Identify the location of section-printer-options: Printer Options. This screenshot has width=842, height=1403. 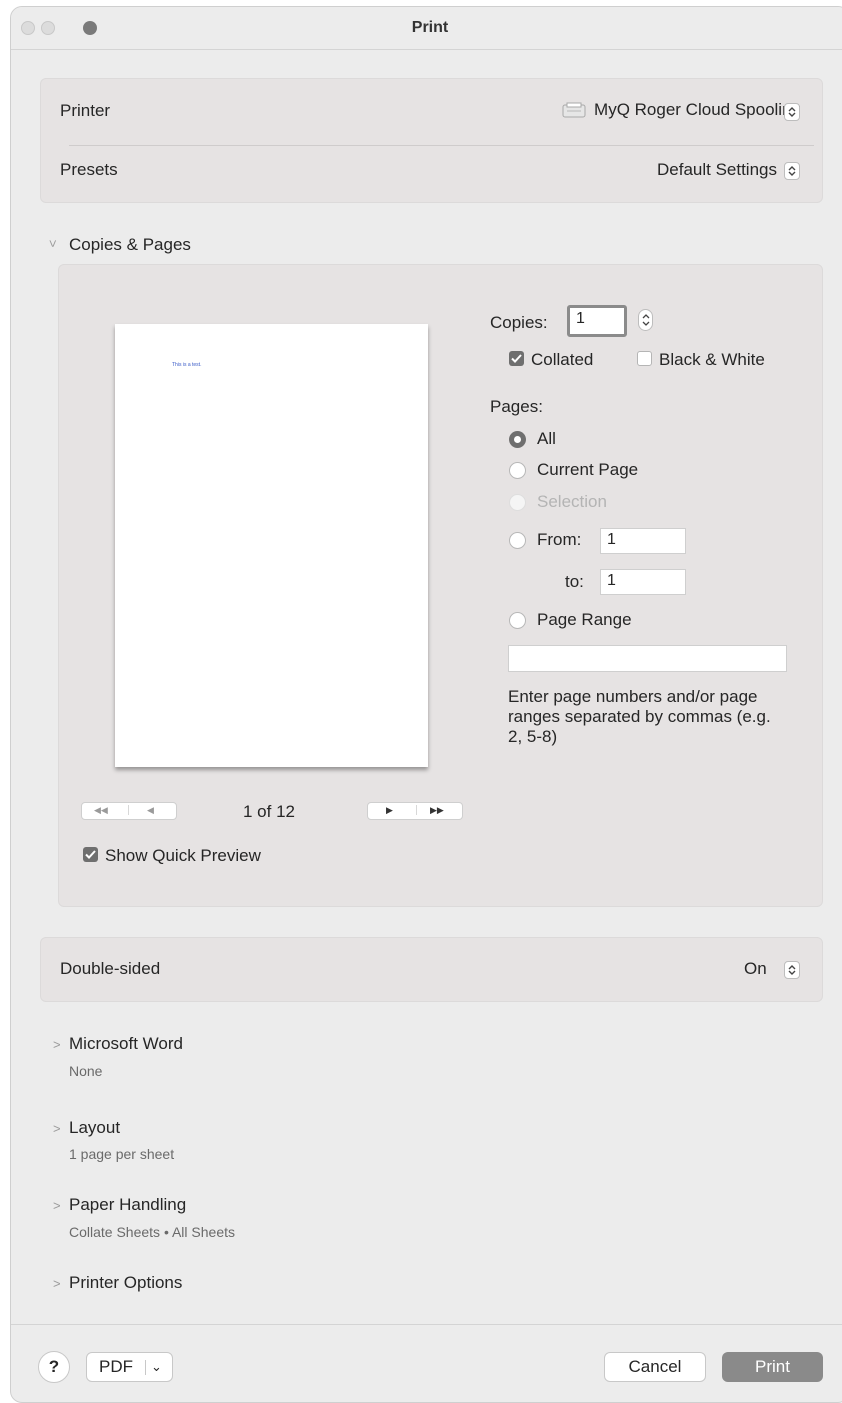
(125, 1283).